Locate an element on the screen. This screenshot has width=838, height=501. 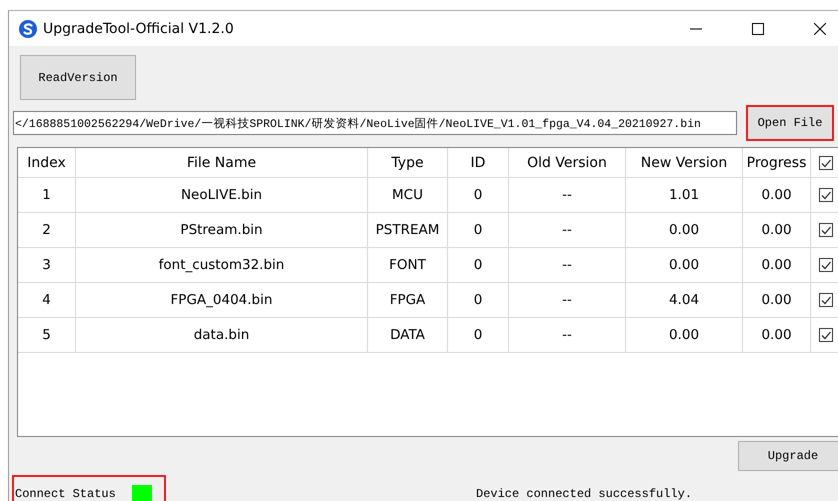
close-icon is located at coordinates (820, 28).